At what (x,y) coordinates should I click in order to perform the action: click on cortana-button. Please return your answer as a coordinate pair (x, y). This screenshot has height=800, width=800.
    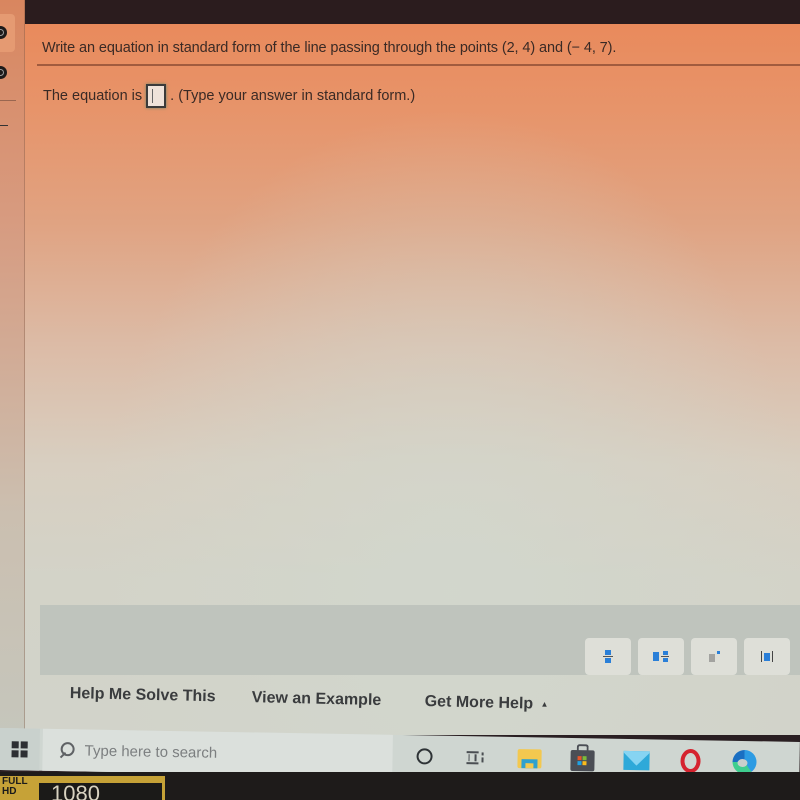
    Looking at the image, I should click on (424, 756).